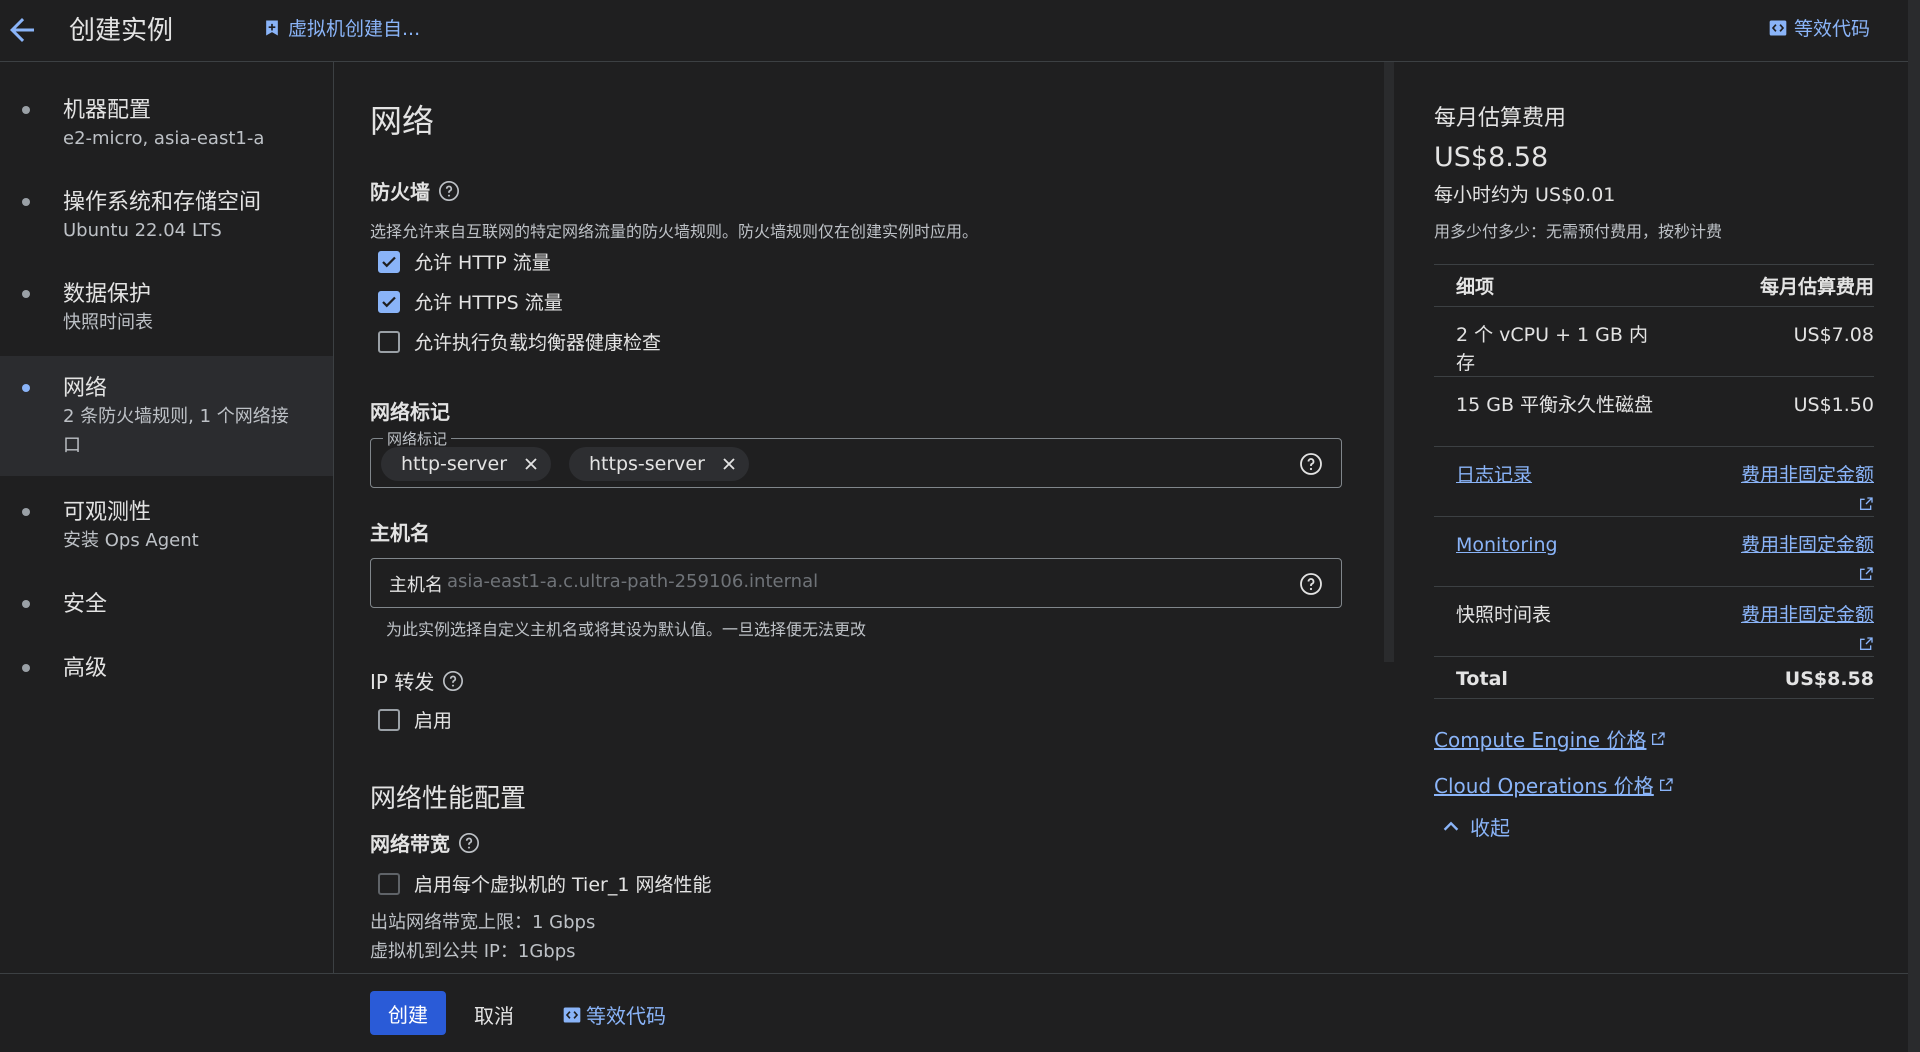 Image resolution: width=1920 pixels, height=1052 pixels. I want to click on nav-item-machine-config: 机器配置 e2-micro, asia-east1-a, so click(166, 128).